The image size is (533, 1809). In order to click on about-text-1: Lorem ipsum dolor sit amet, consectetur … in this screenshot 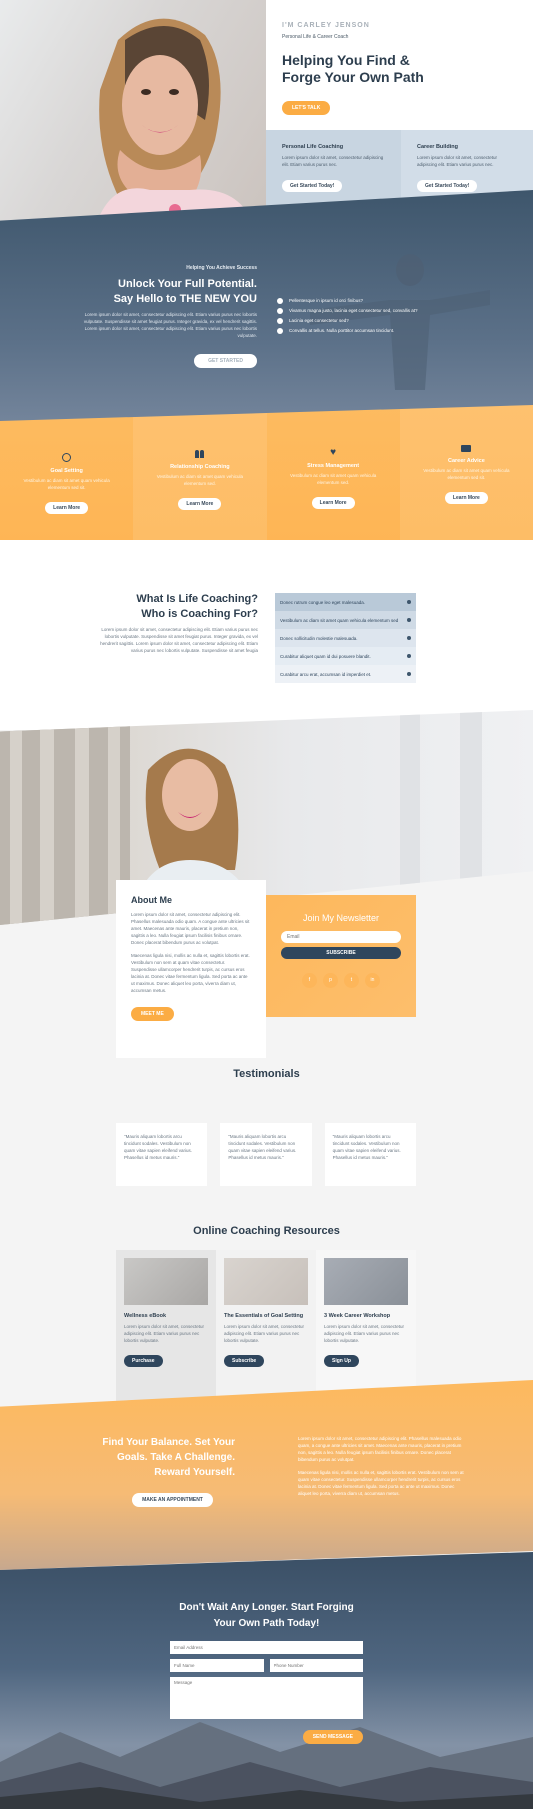, I will do `click(190, 928)`.